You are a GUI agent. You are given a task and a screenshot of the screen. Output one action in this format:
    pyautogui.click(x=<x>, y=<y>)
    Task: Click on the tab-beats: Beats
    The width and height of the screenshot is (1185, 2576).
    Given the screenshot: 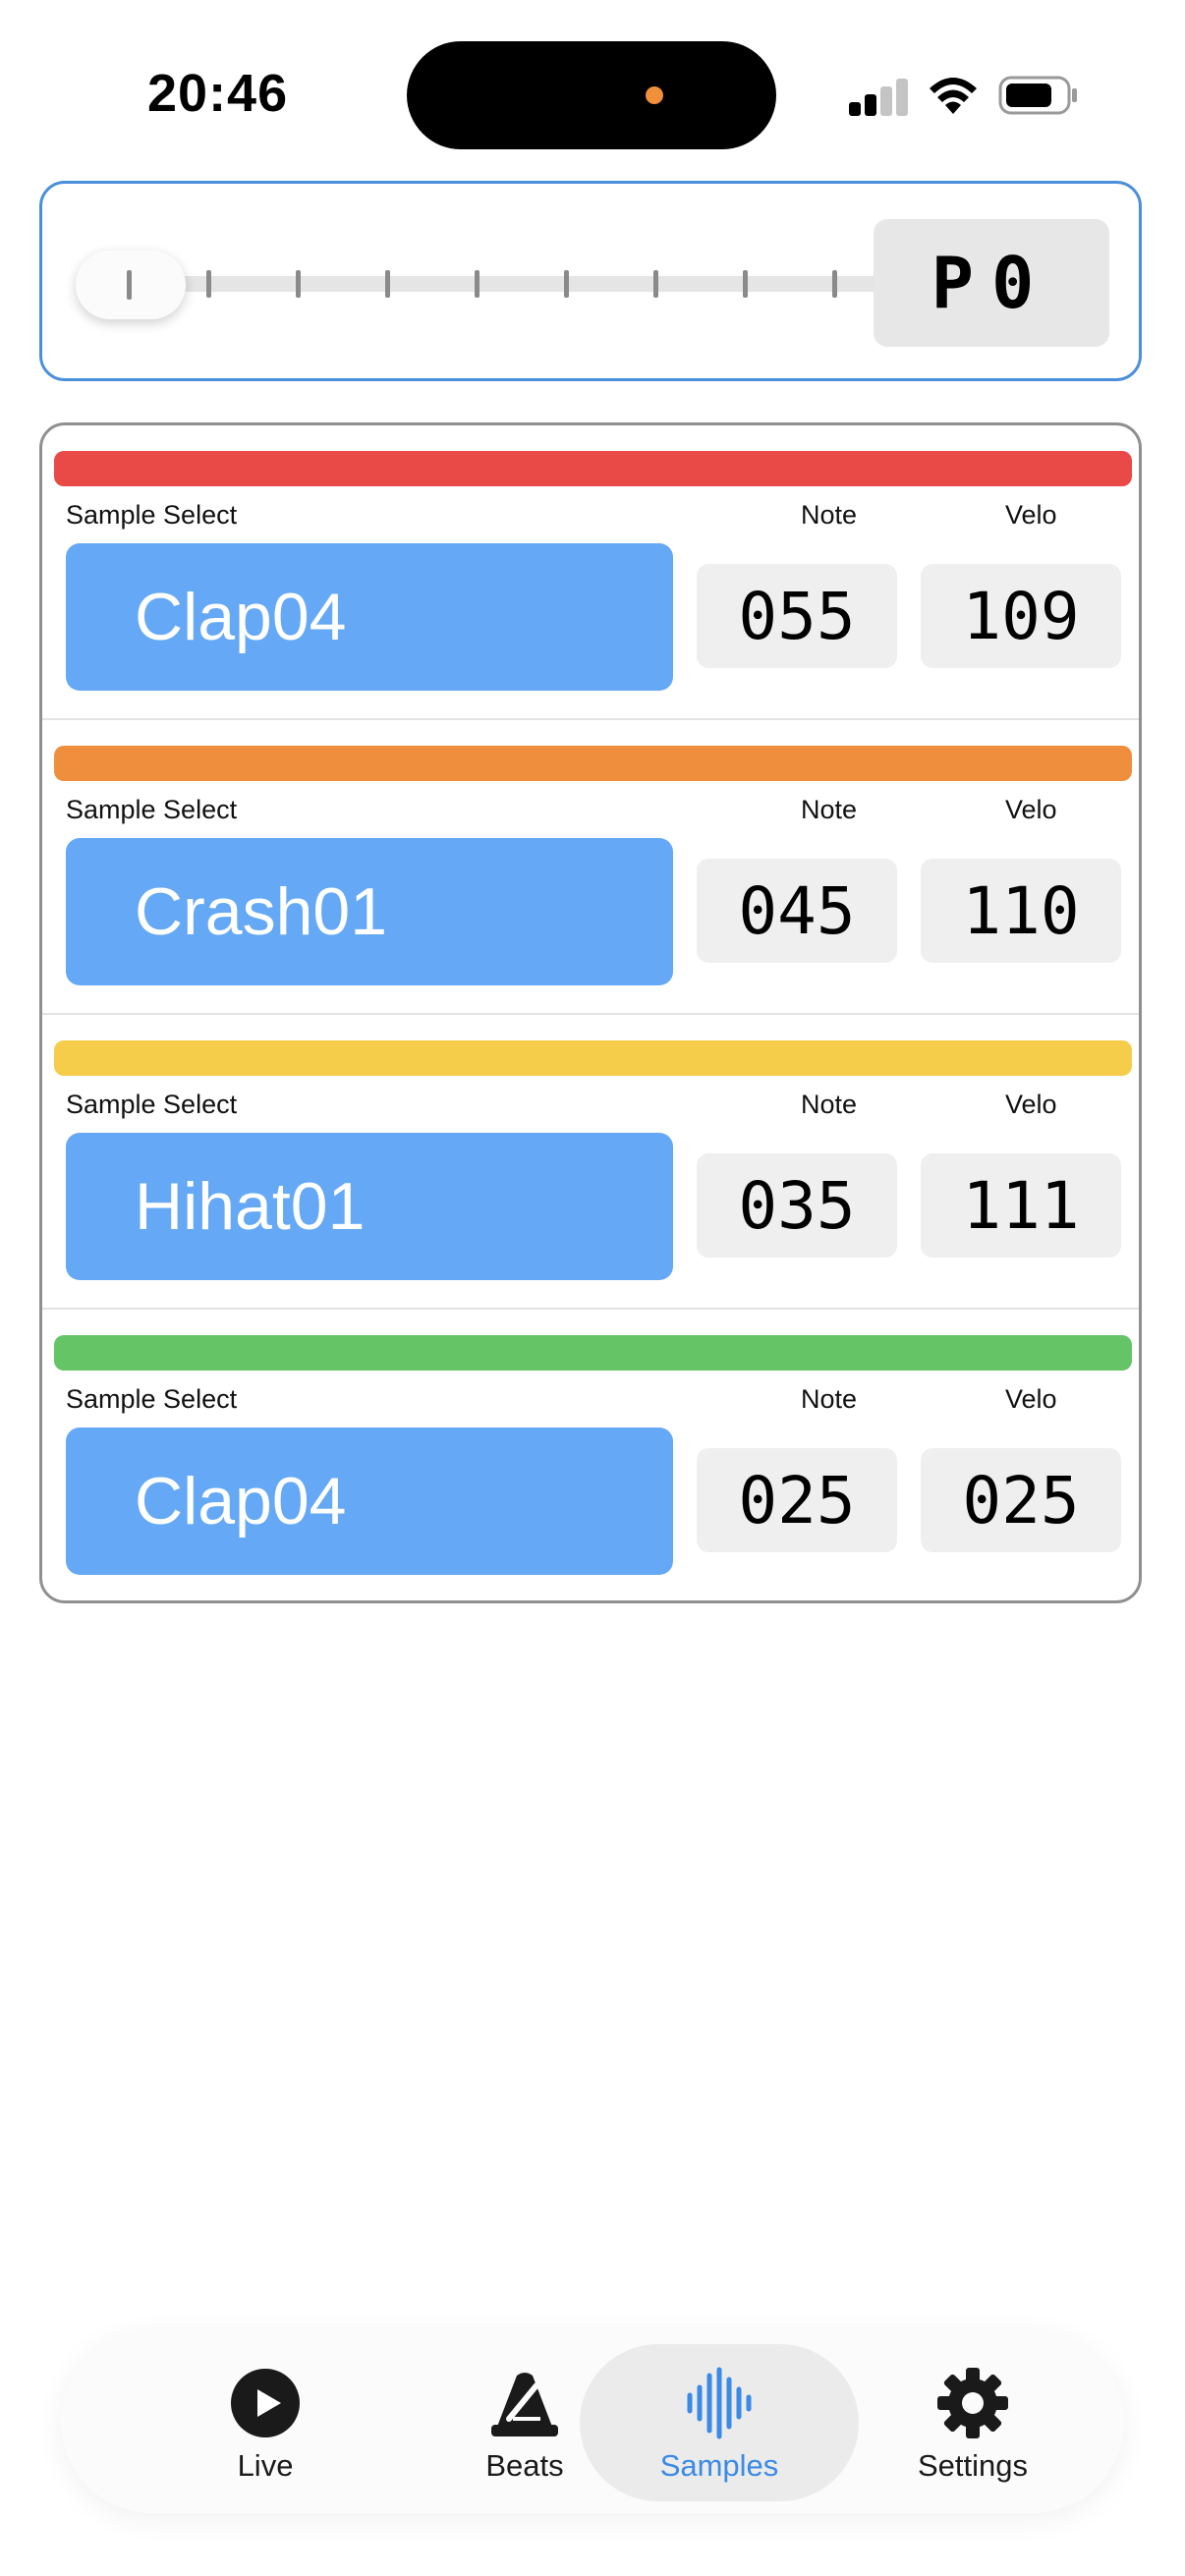 What is the action you would take?
    pyautogui.click(x=525, y=2421)
    